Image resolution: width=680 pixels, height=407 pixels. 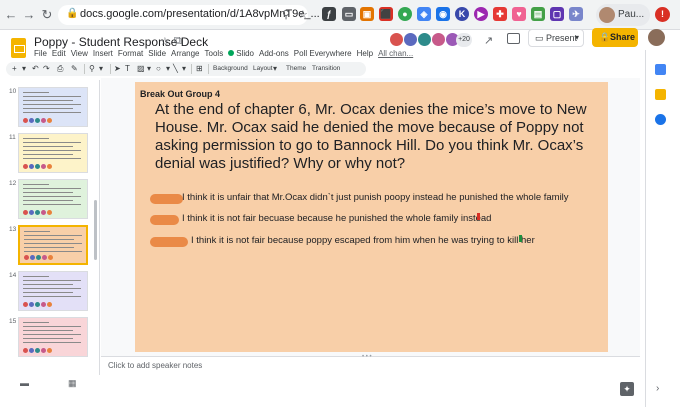 What do you see at coordinates (443, 14) in the screenshot?
I see `extension-icon-7: ◉` at bounding box center [443, 14].